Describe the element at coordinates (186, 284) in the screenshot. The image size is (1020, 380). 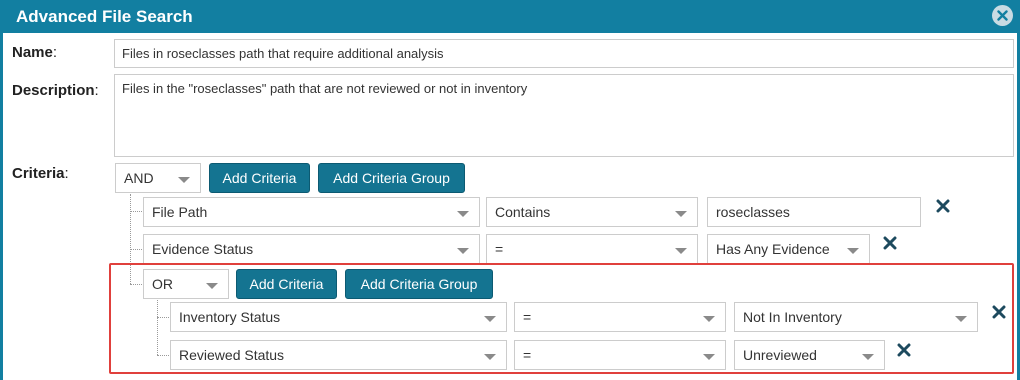
I see `group-operator-select: OR` at that location.